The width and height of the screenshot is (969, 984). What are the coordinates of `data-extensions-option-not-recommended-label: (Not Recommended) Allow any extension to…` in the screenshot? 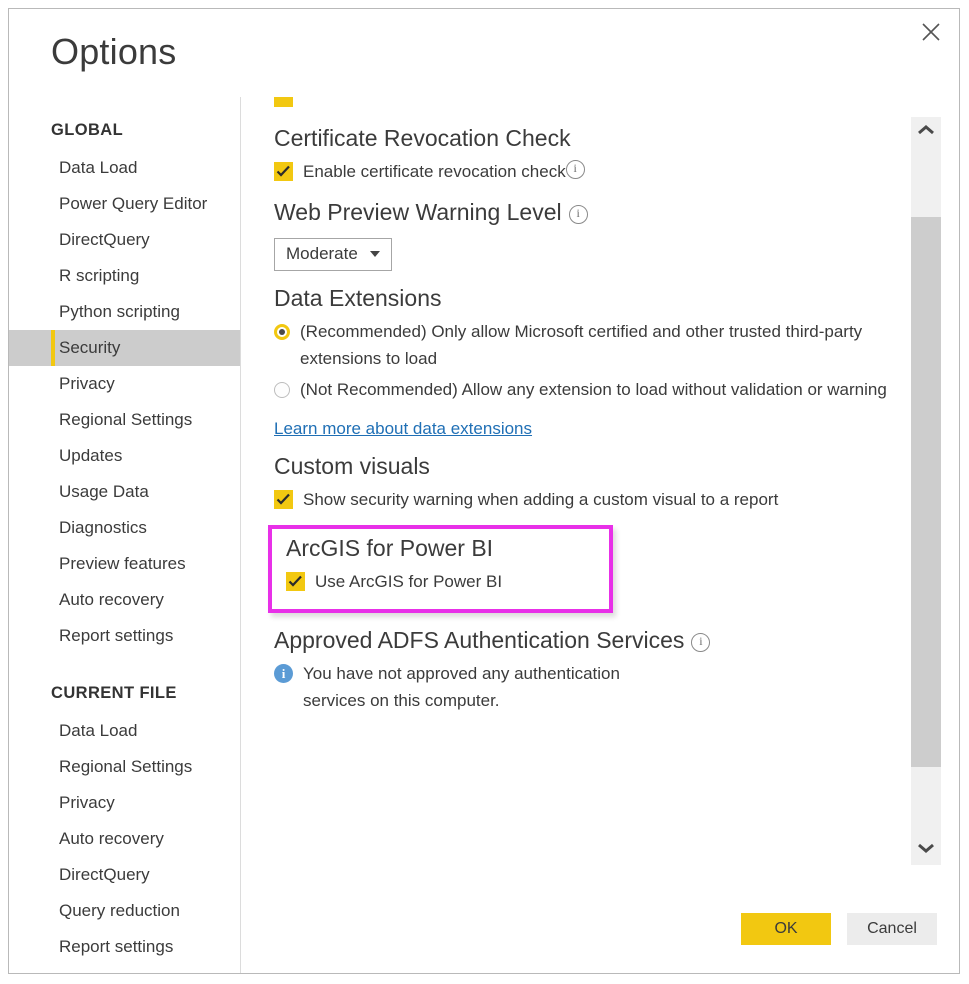 It's located at (593, 389).